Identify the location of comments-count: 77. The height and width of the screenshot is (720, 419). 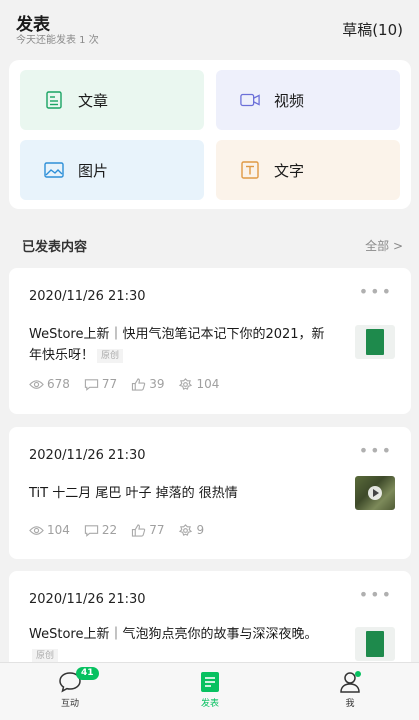
(109, 384).